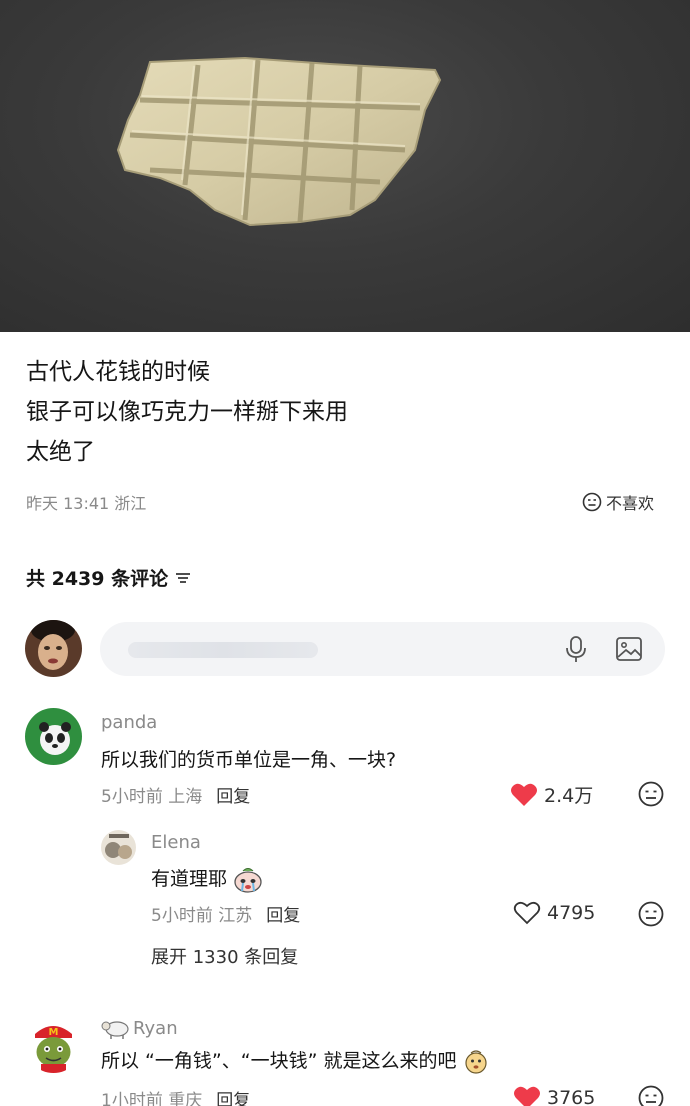 The width and height of the screenshot is (690, 1106). I want to click on sheep-icon, so click(115, 1030).